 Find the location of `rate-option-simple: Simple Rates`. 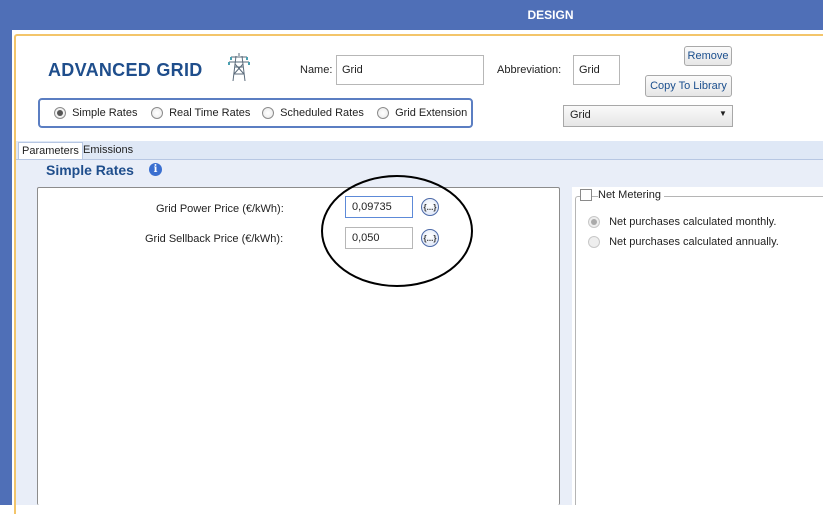

rate-option-simple: Simple Rates is located at coordinates (96, 113).